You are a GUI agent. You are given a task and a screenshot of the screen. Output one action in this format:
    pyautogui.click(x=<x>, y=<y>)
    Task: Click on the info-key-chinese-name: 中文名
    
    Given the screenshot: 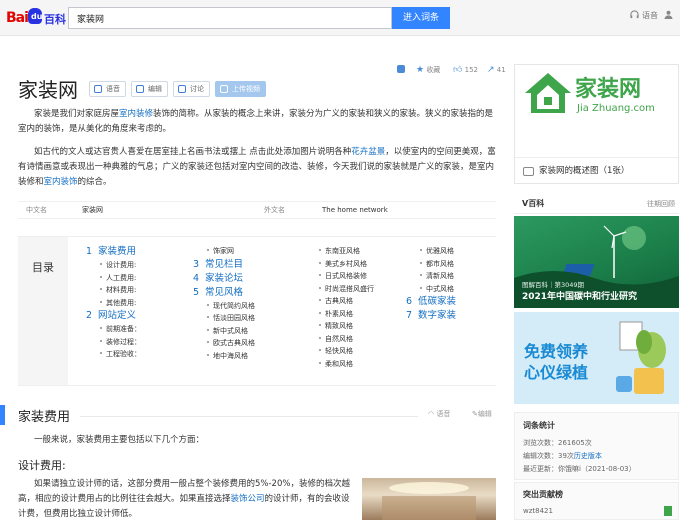 What is the action you would take?
    pyautogui.click(x=36, y=210)
    